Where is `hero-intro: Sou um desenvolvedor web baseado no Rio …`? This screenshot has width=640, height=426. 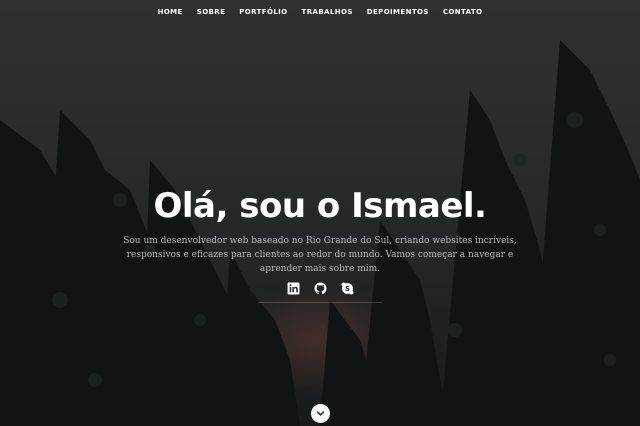 hero-intro: Sou um desenvolvedor web baseado no Rio … is located at coordinates (320, 255).